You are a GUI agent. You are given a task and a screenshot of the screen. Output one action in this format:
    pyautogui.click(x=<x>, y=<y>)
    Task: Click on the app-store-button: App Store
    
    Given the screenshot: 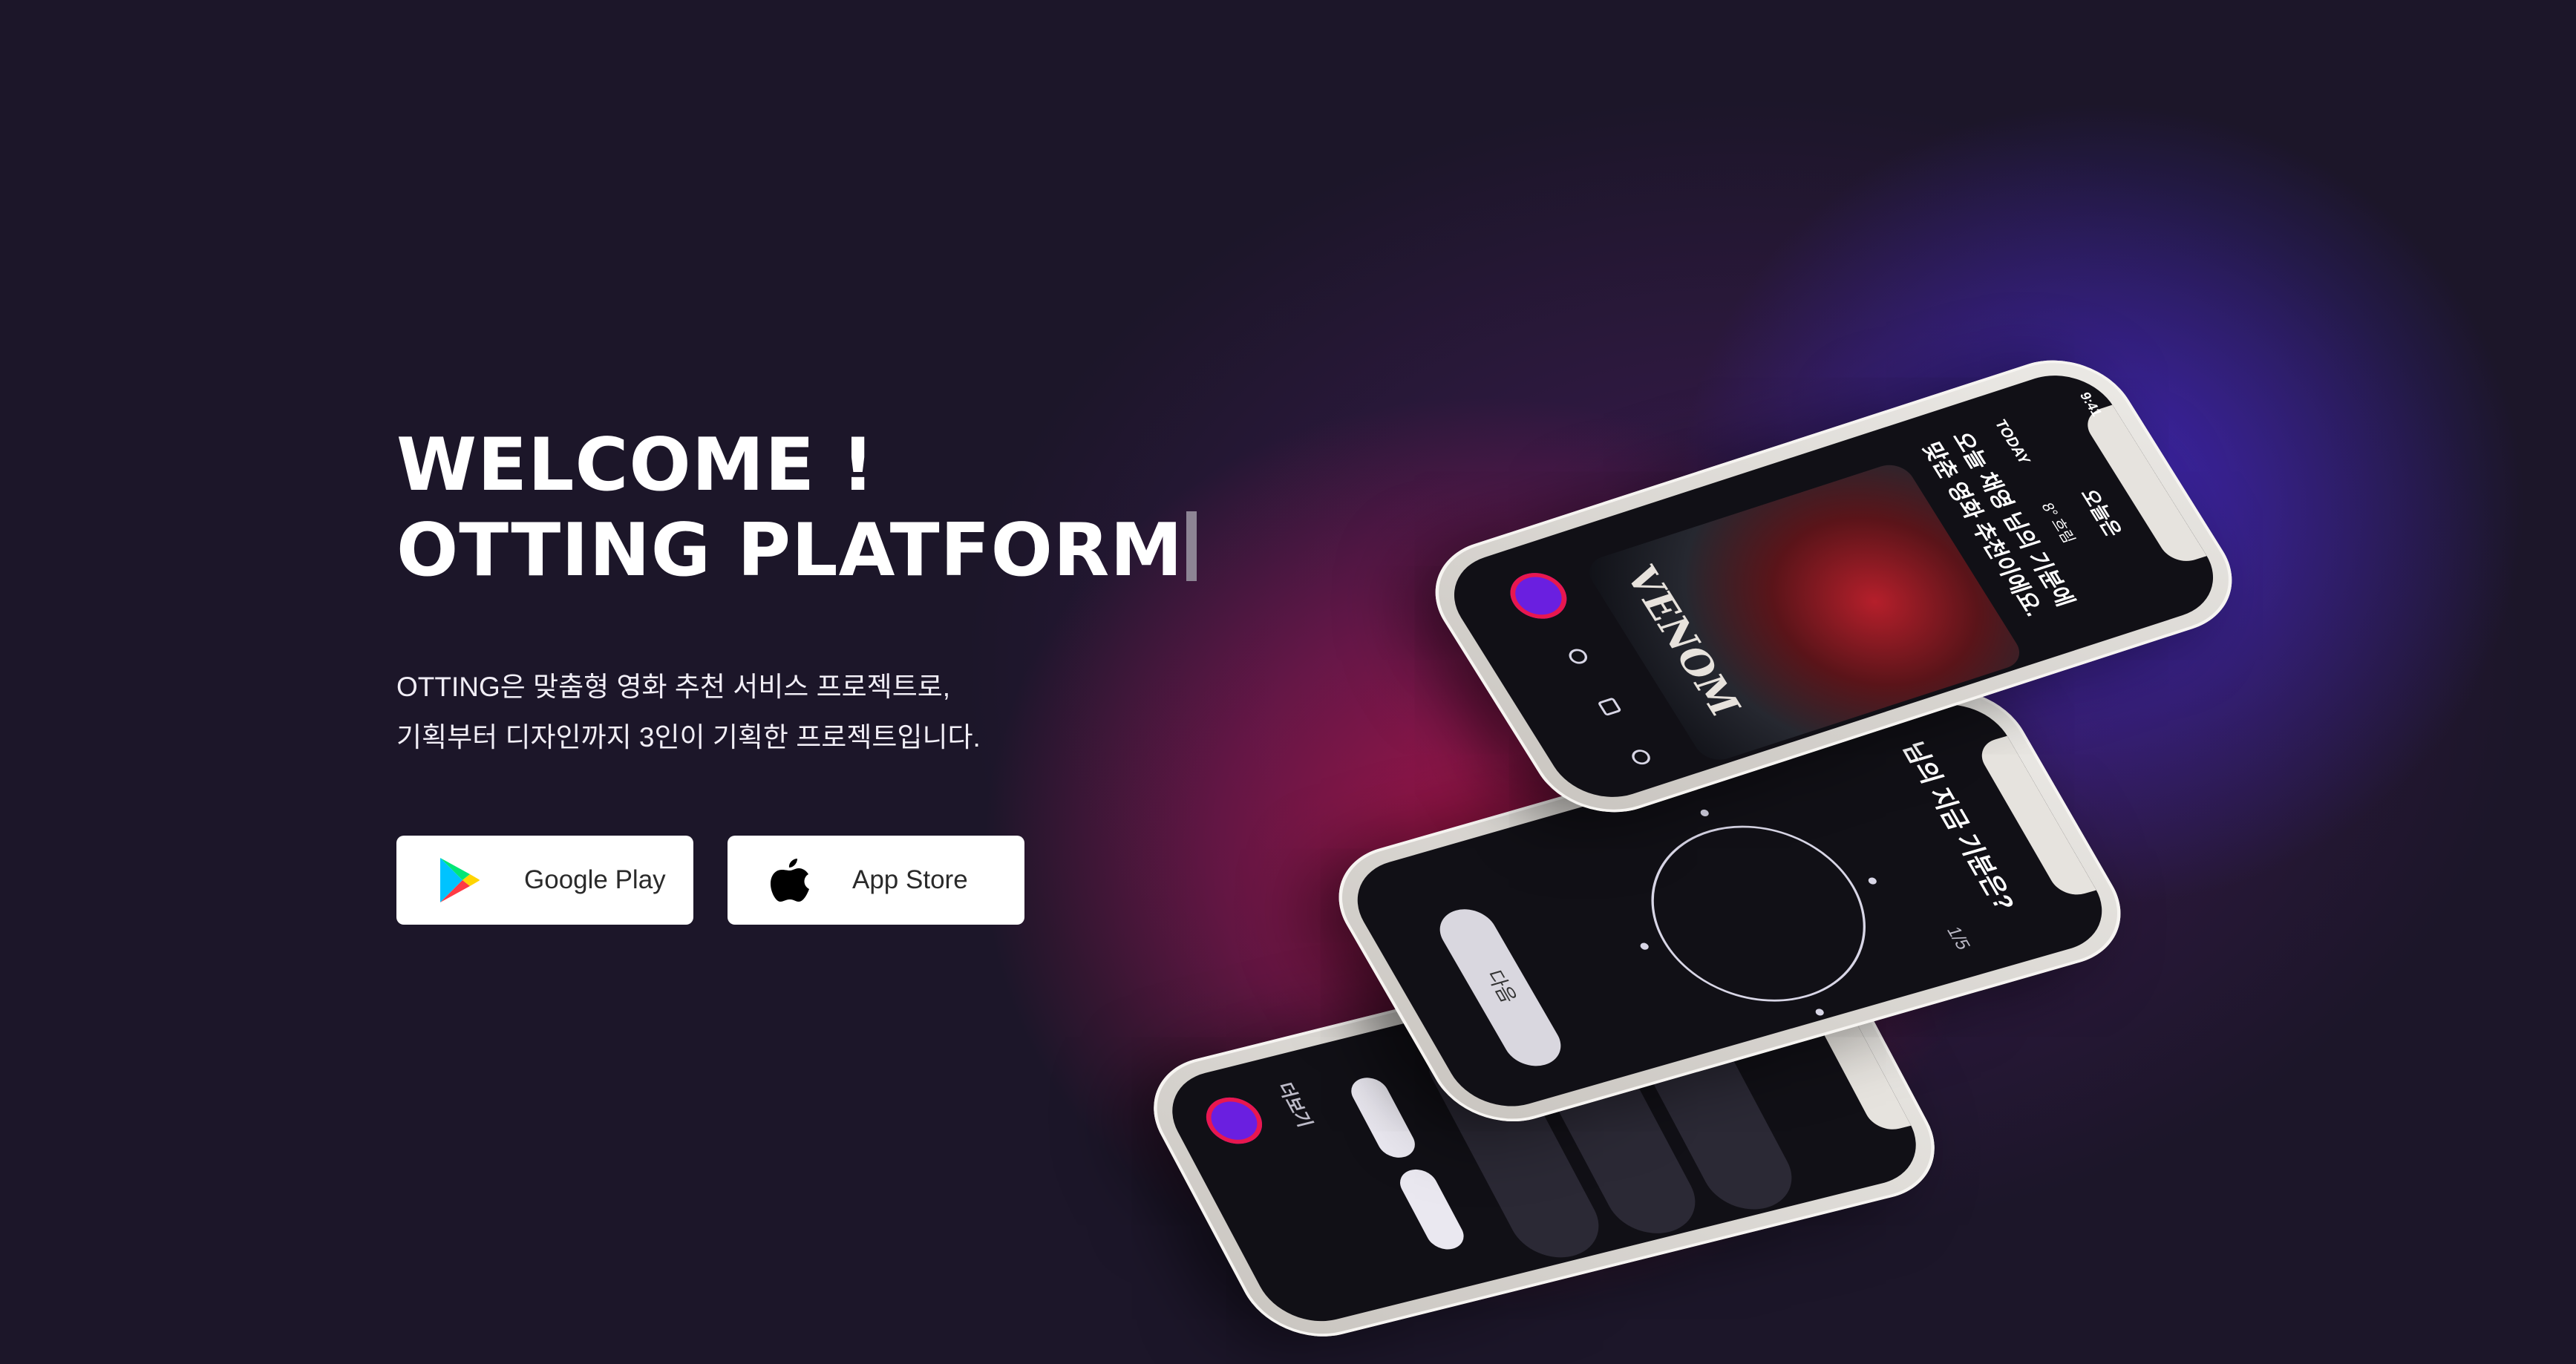 What is the action you would take?
    pyautogui.click(x=876, y=880)
    